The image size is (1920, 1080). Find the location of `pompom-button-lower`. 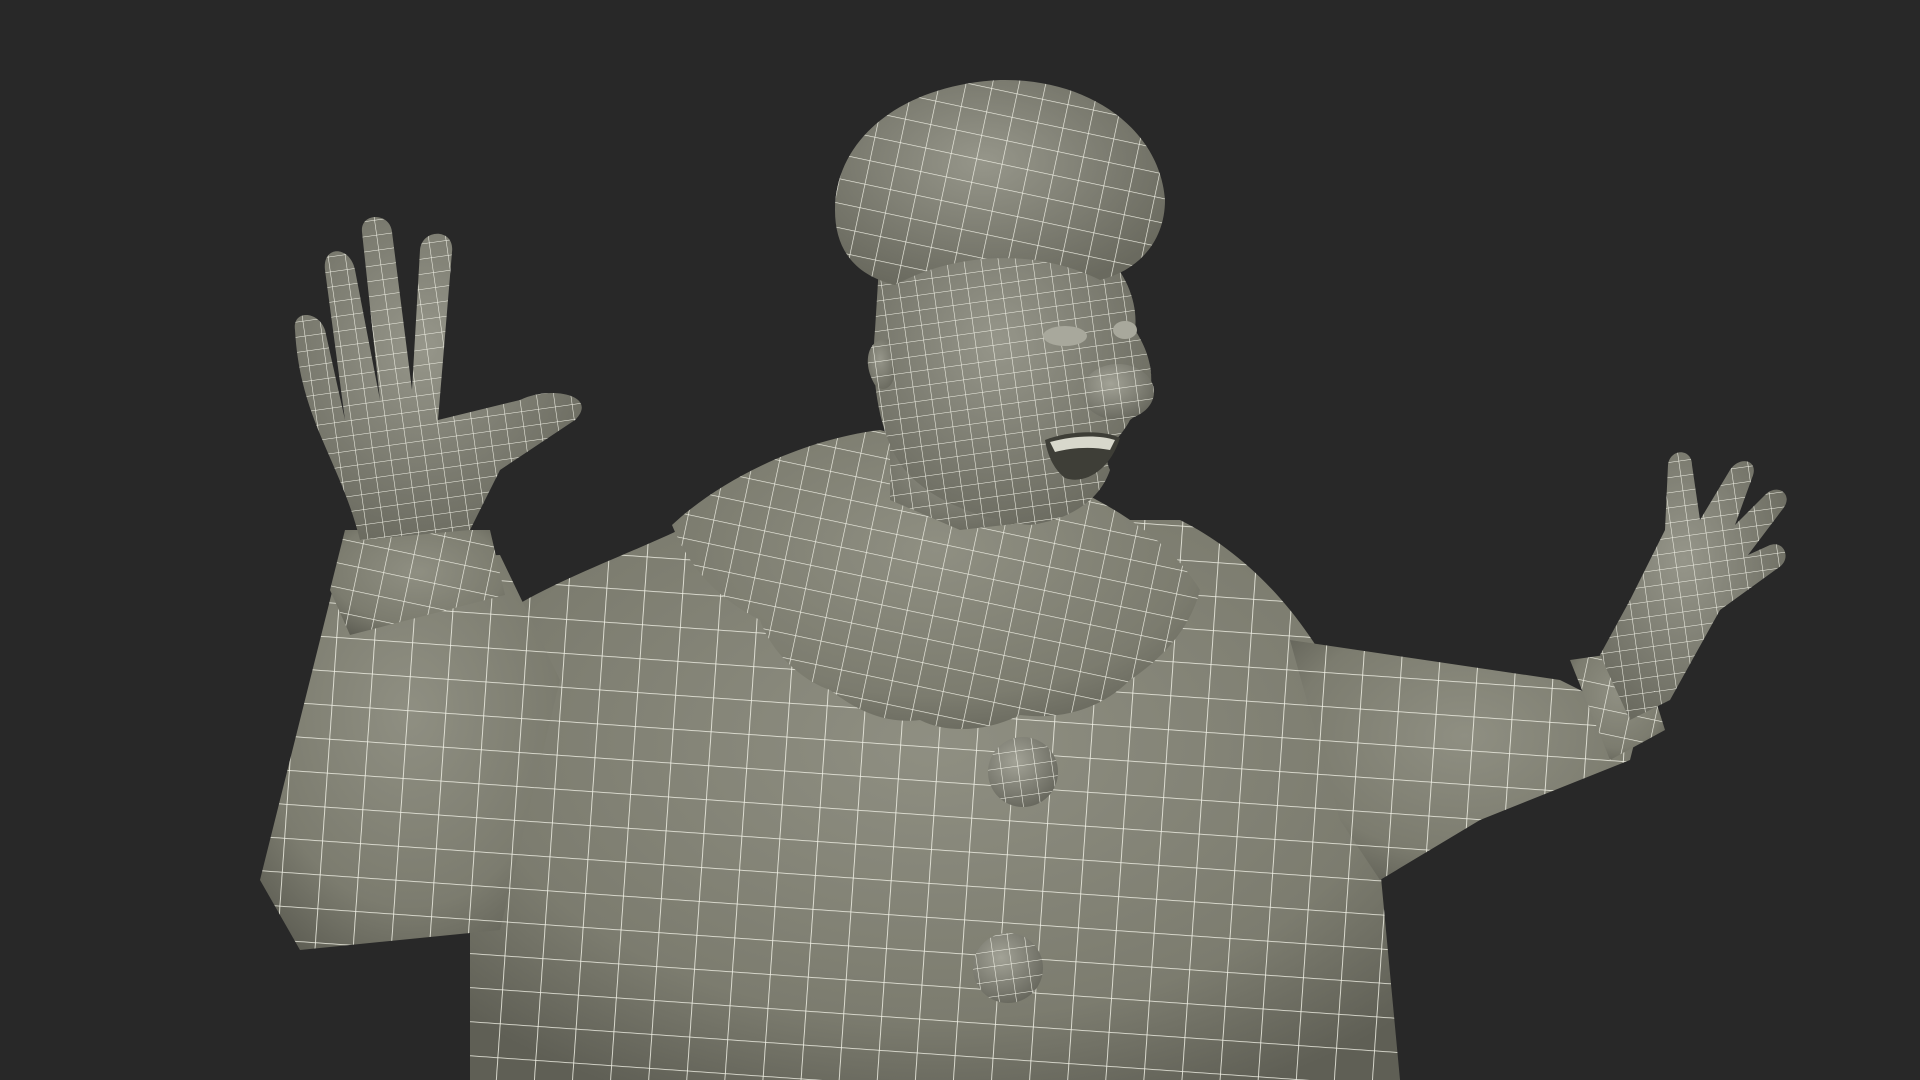

pompom-button-lower is located at coordinates (1008, 968).